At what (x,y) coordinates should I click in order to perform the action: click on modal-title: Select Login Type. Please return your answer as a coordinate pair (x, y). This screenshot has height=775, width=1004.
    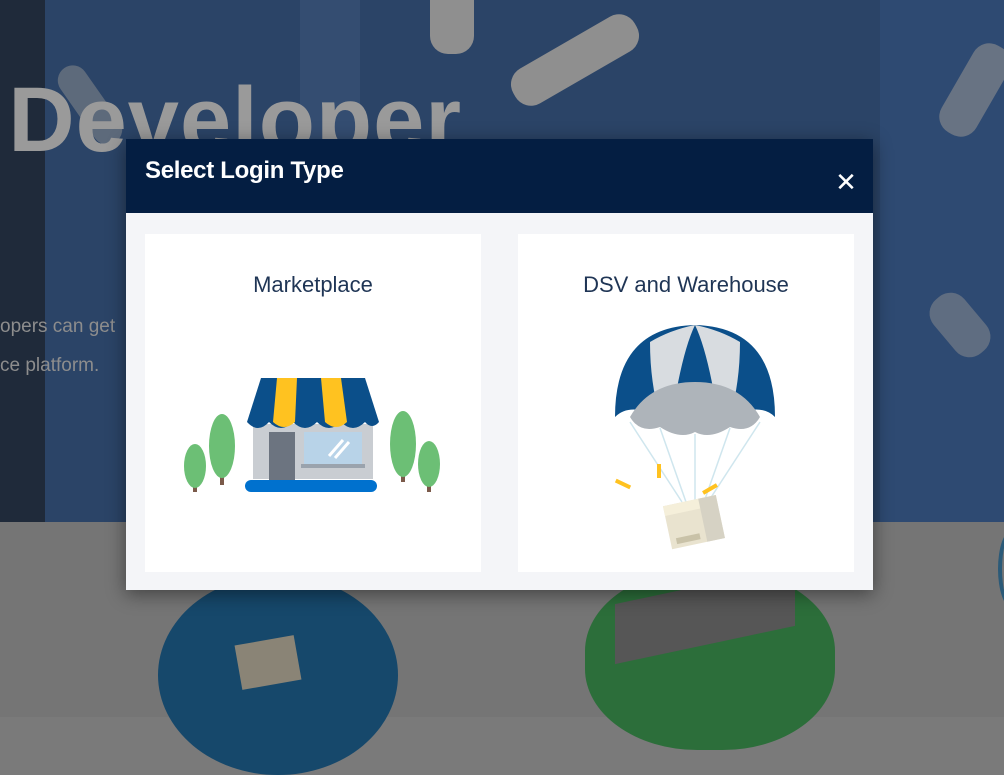
    Looking at the image, I should click on (244, 170).